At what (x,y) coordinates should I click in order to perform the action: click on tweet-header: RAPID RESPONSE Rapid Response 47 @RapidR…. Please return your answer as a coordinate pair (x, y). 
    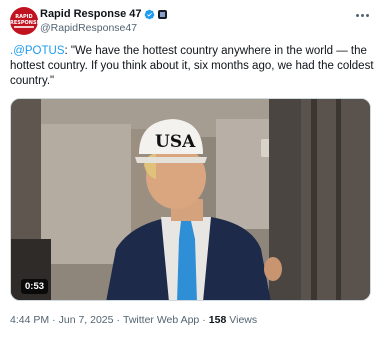
    Looking at the image, I should click on (192, 21).